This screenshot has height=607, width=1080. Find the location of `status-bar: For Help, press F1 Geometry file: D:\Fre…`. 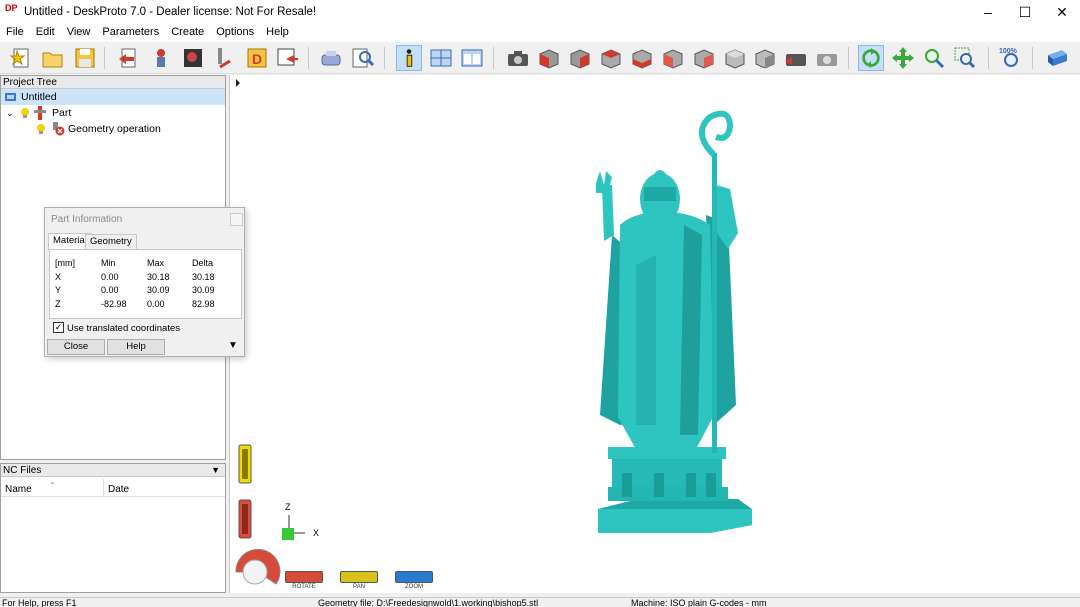

status-bar: For Help, press F1 Geometry file: D:\Fre… is located at coordinates (540, 602).